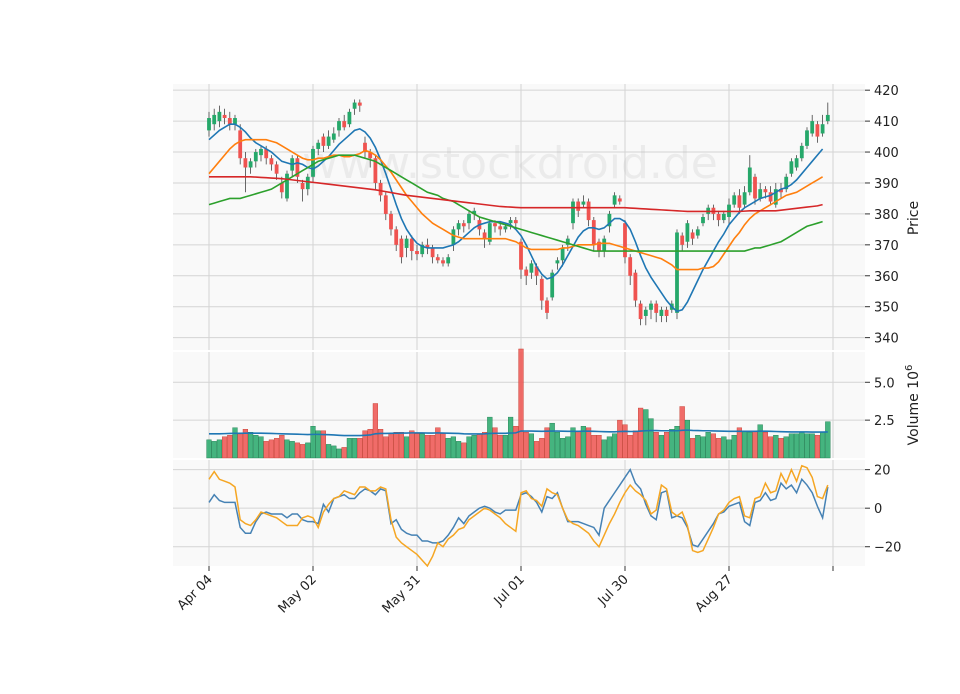  Describe the element at coordinates (886, 153) in the screenshot. I see `price-tick-label: 400` at that location.